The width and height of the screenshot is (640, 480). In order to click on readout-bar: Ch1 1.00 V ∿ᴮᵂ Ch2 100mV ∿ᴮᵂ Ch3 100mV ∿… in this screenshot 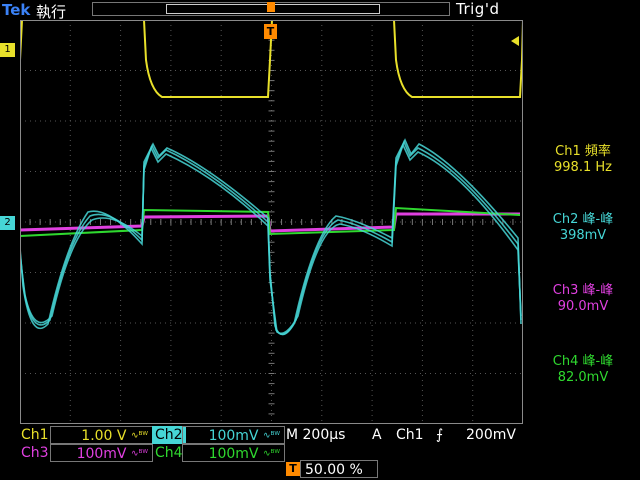, I will do `click(320, 452)`.